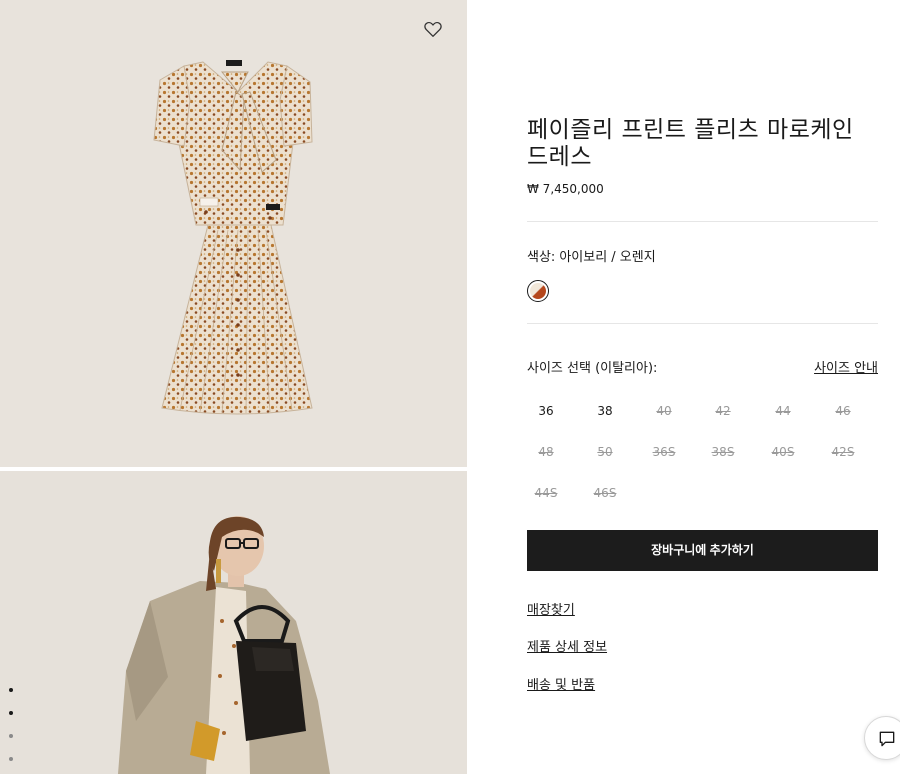  Describe the element at coordinates (723, 411) in the screenshot. I see `size-option: 42` at that location.